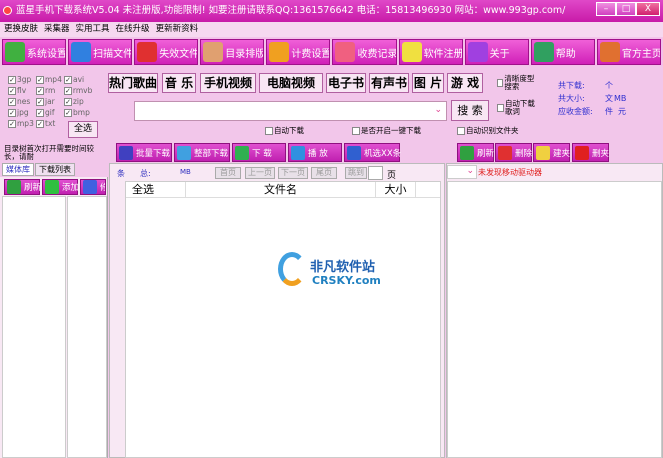 Image resolution: width=663 pixels, height=458 pixels. I want to click on filetype-label: jpg, so click(23, 112).